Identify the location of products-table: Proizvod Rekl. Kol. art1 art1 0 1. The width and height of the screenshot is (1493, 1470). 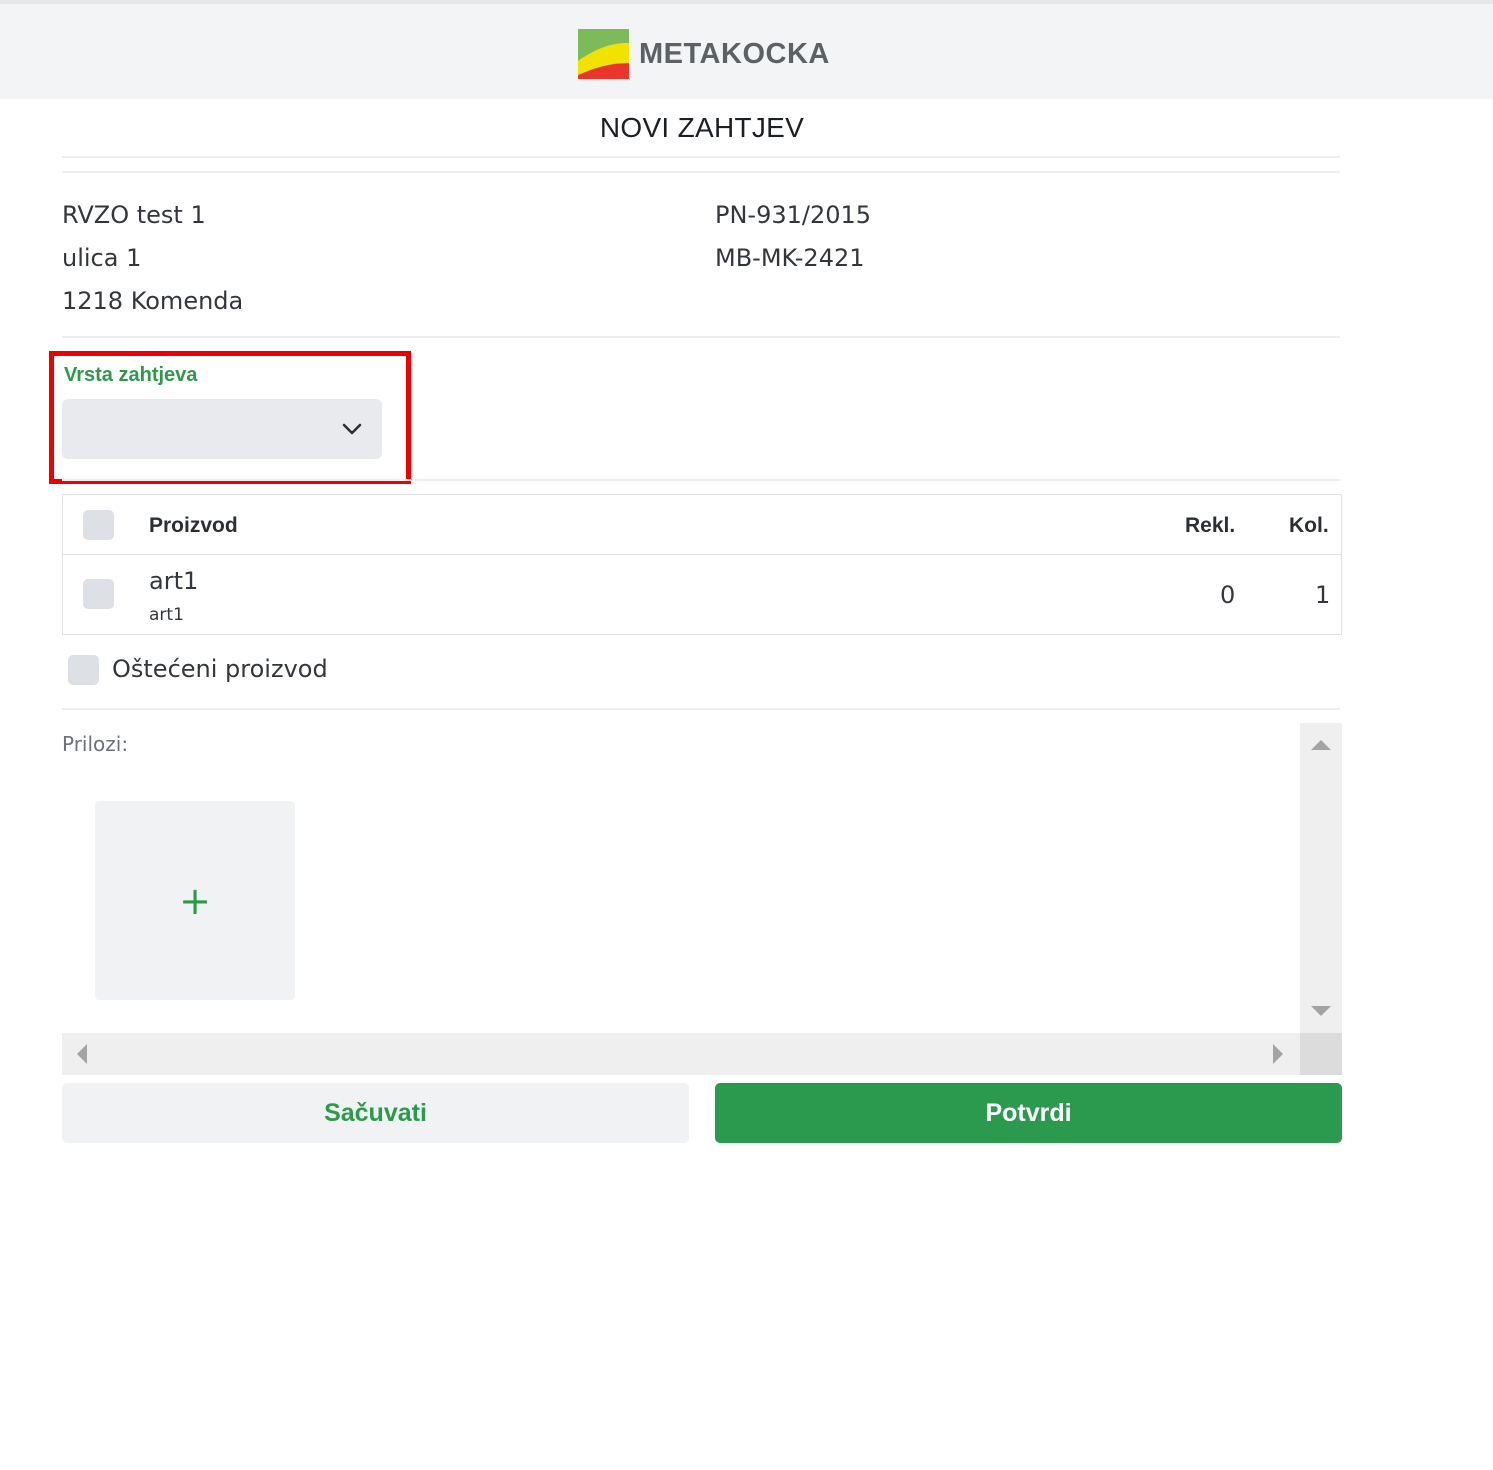
(702, 564).